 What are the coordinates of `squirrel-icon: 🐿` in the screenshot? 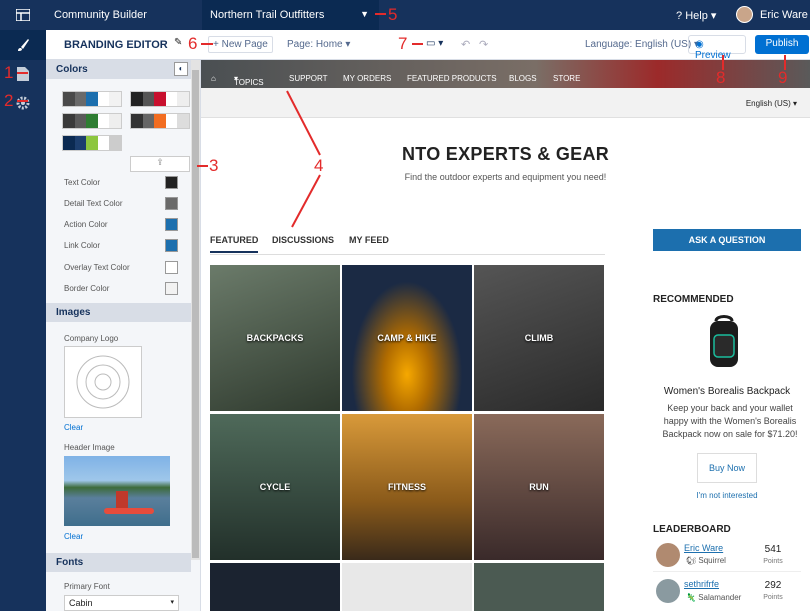 It's located at (691, 560).